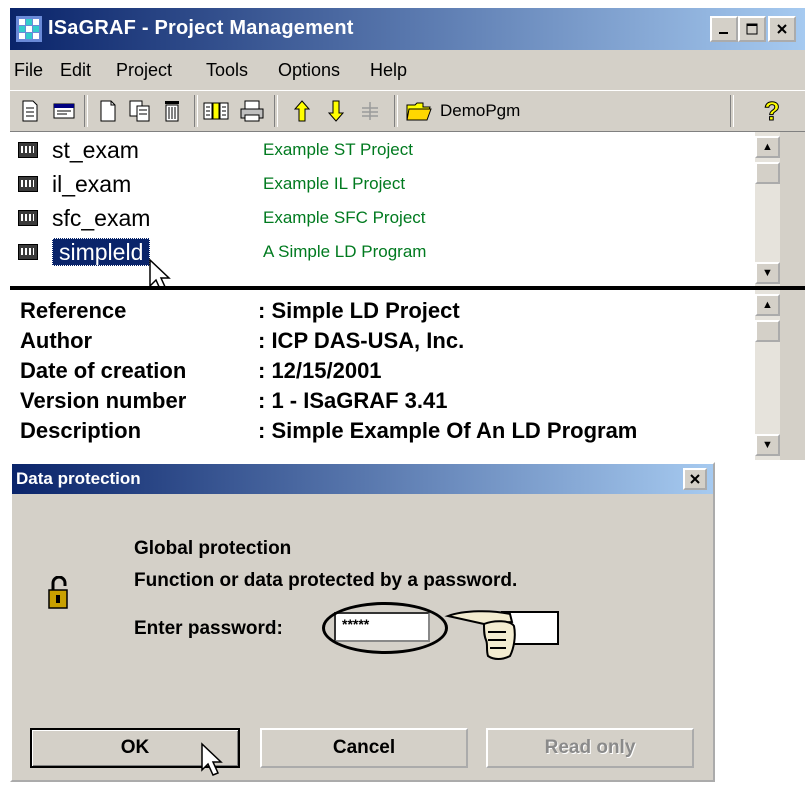 The height and width of the screenshot is (787, 805). I want to click on move-up-icon, so click(302, 111).